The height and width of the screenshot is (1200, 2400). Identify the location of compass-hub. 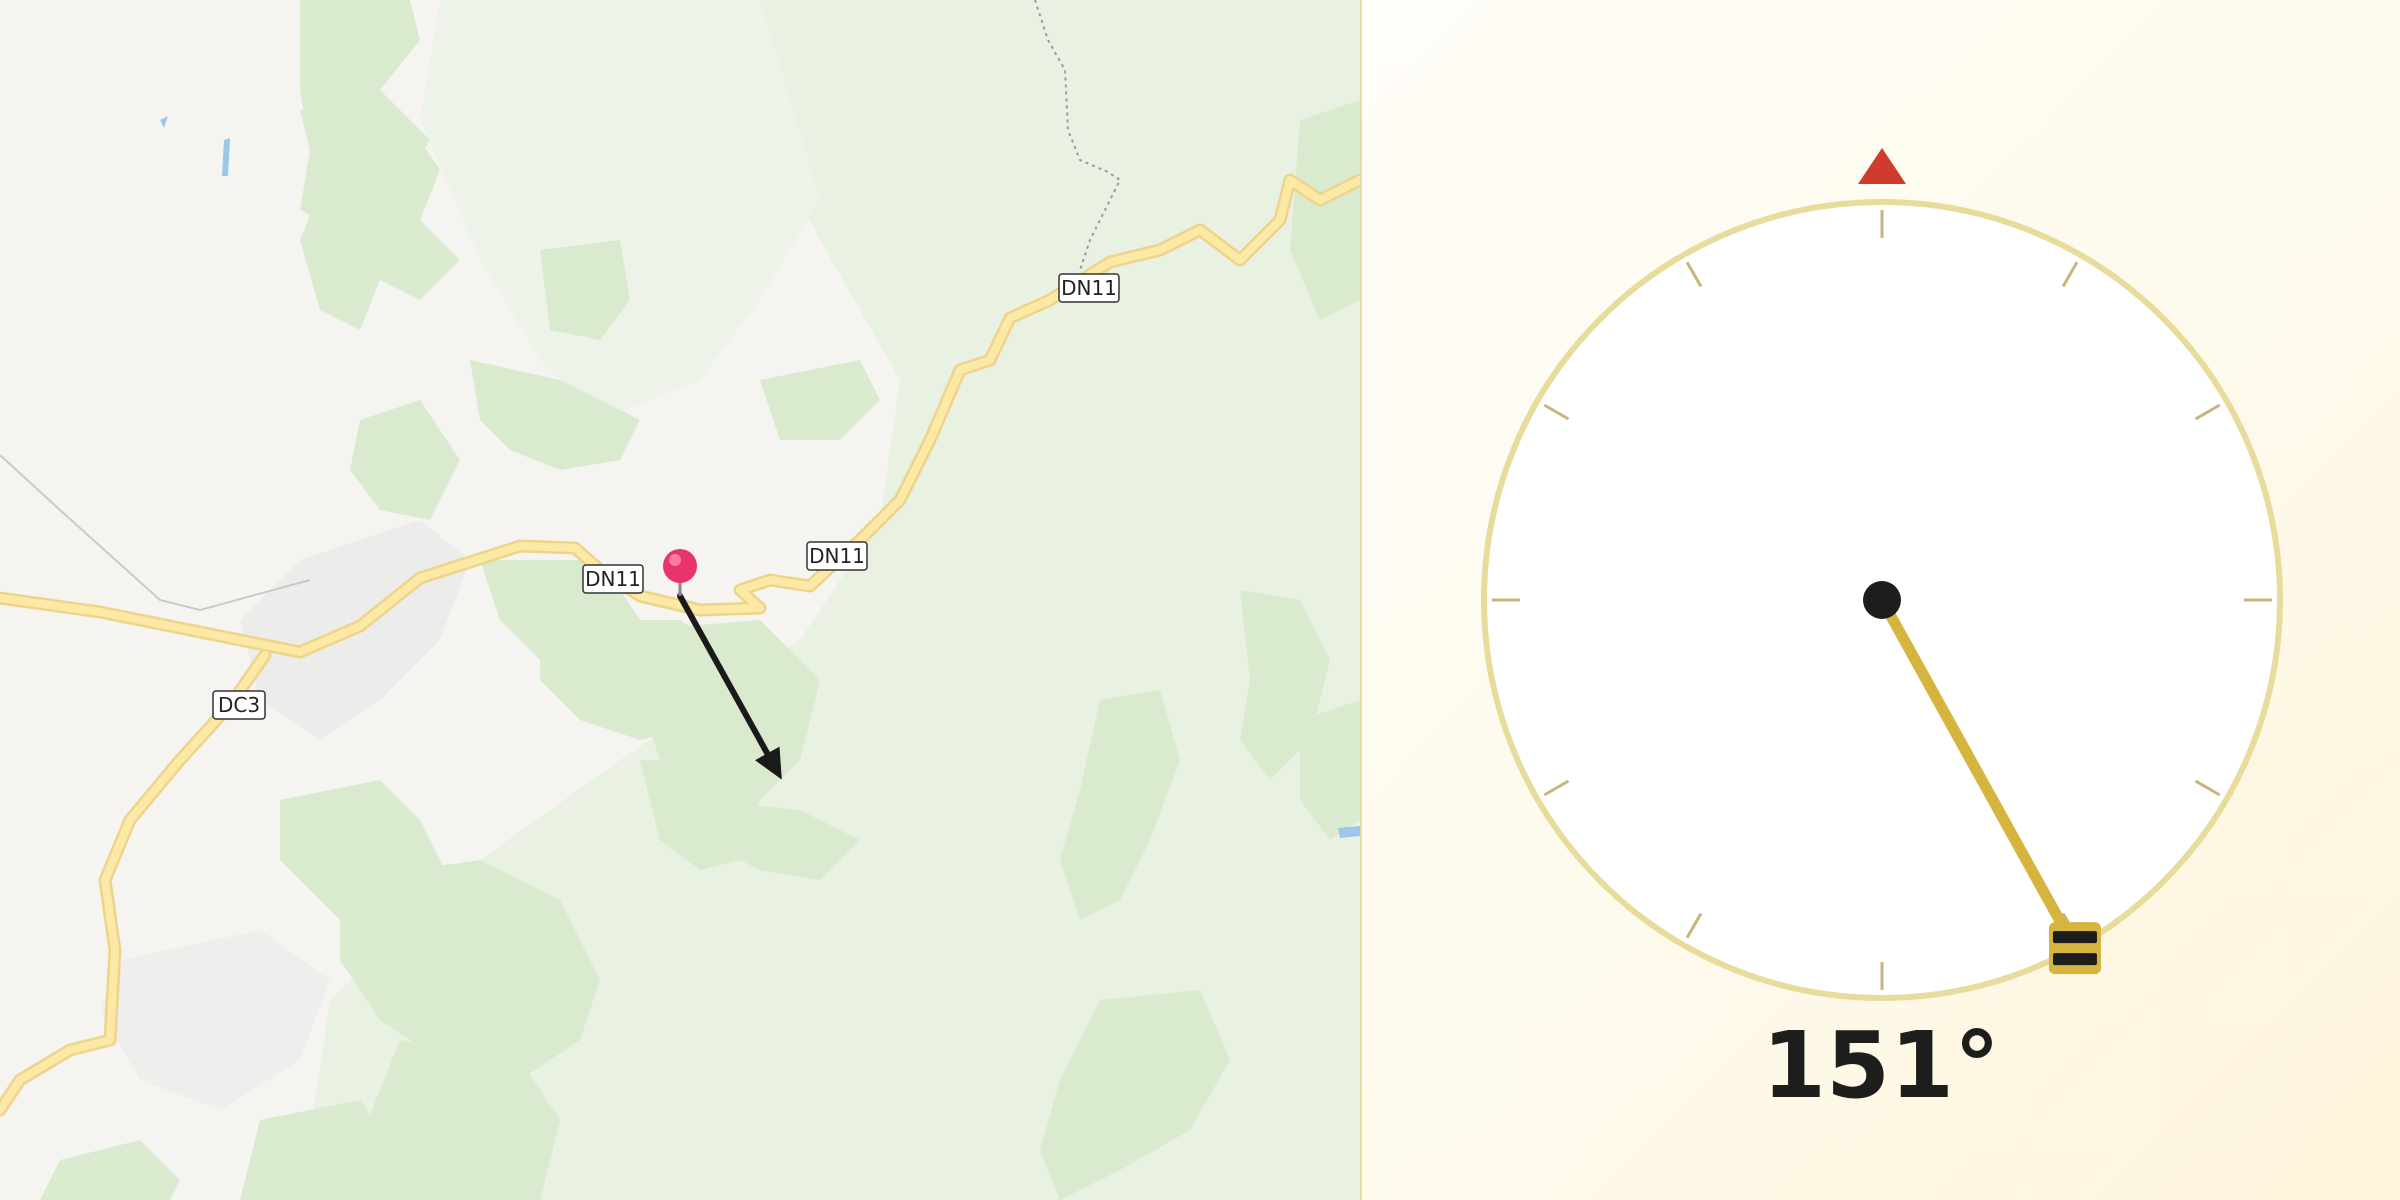
(1882, 600).